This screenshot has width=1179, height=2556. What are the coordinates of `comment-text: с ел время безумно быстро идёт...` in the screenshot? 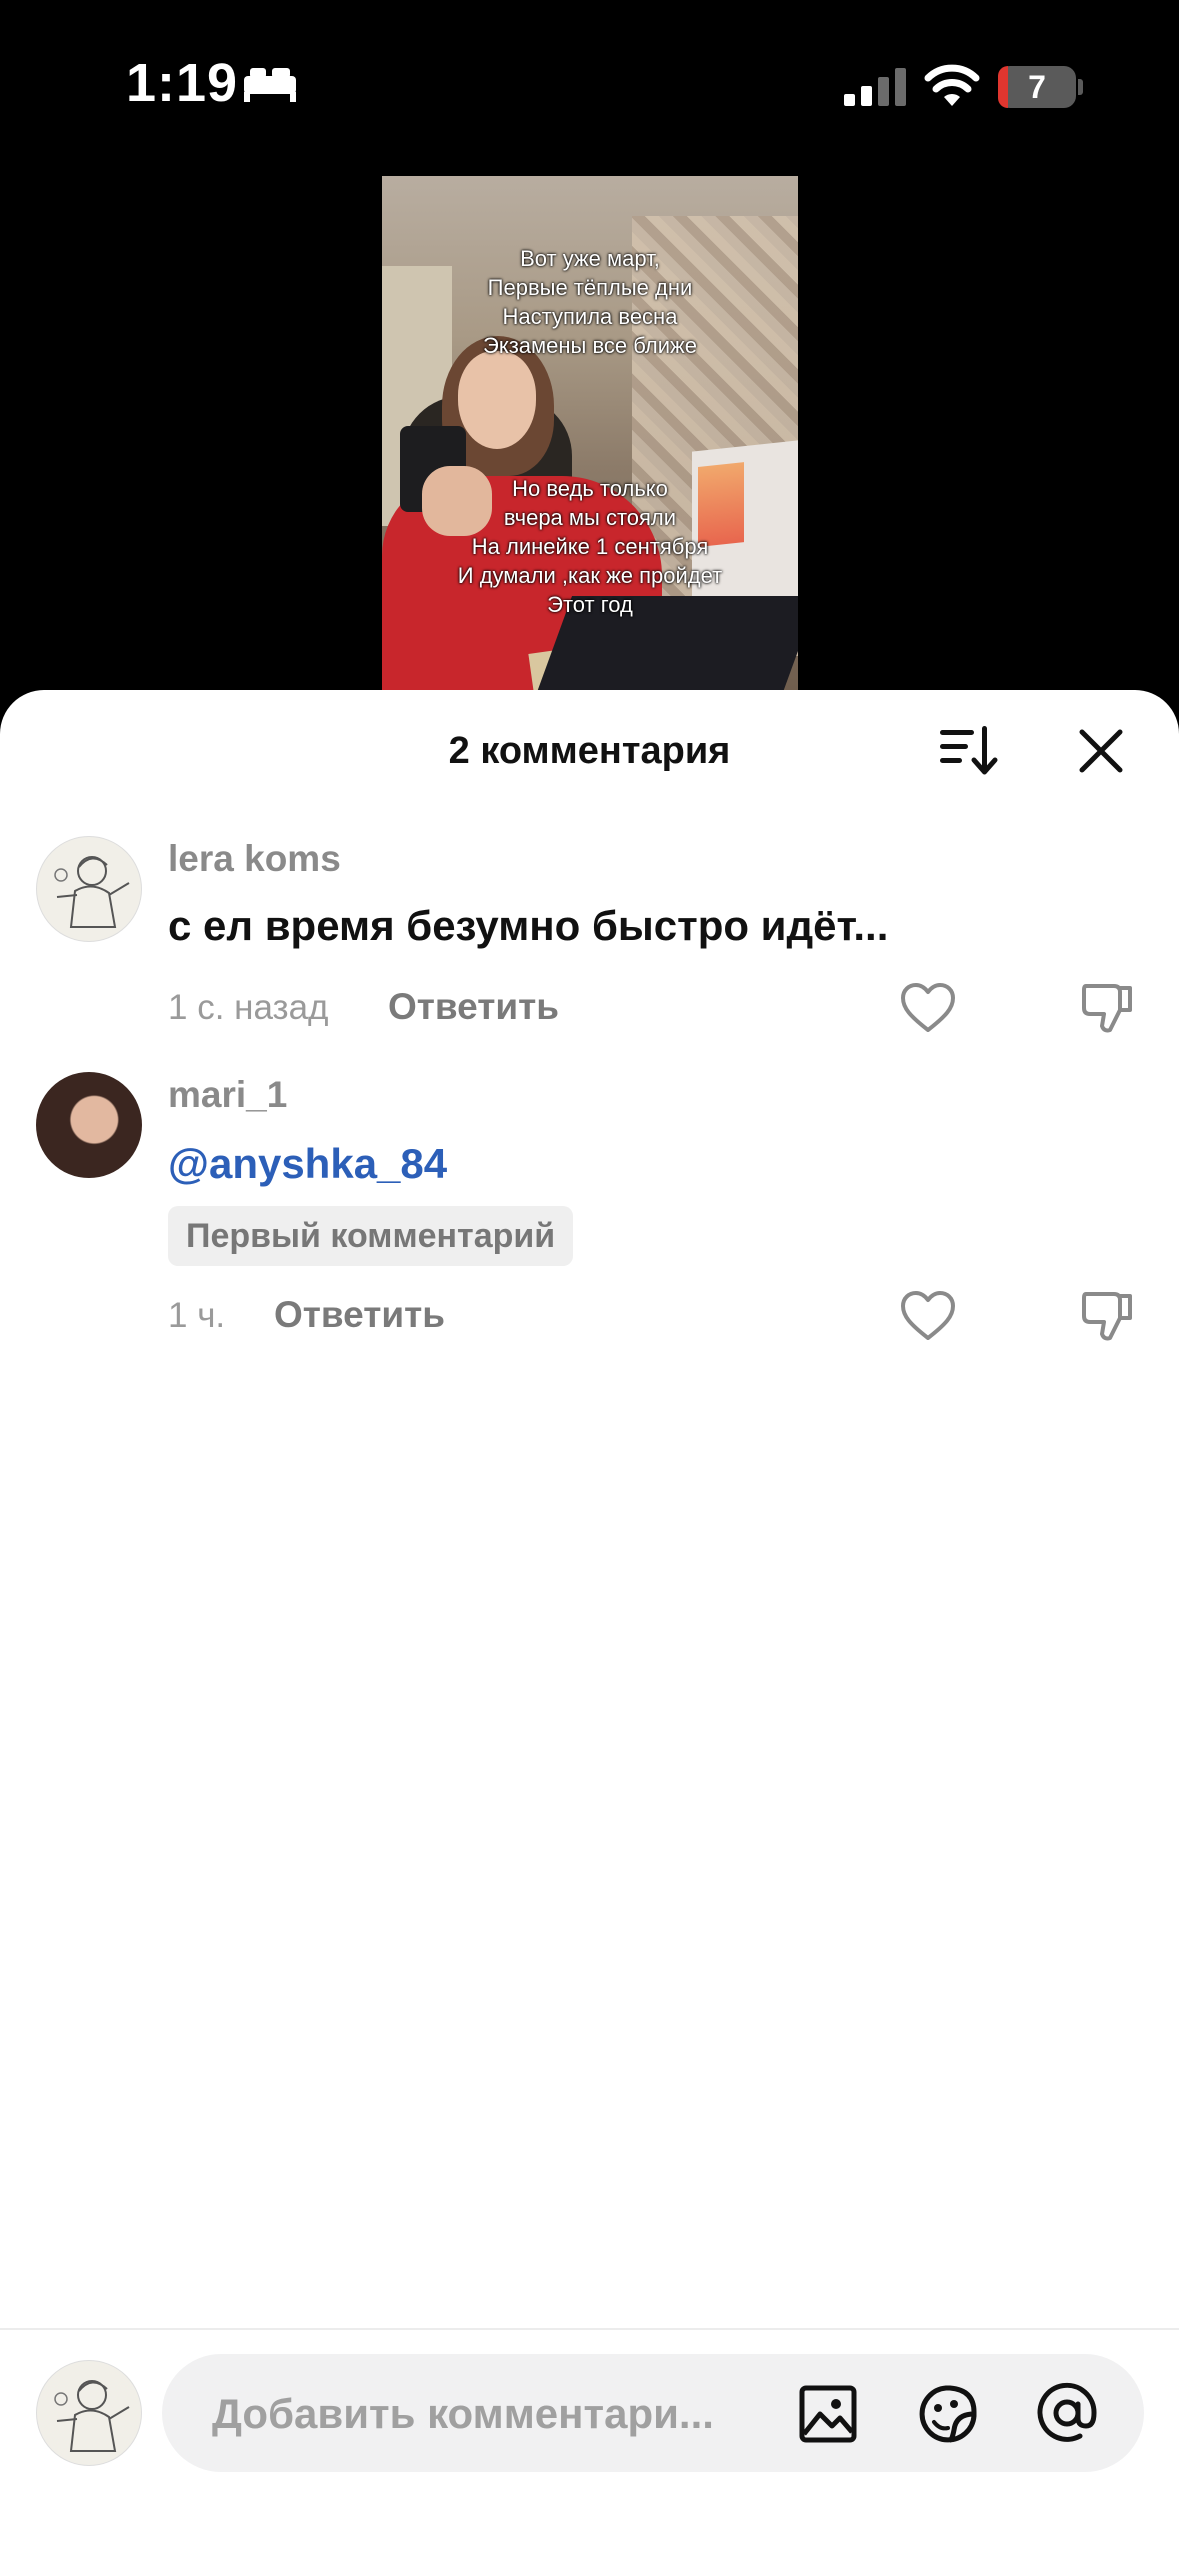 It's located at (528, 925).